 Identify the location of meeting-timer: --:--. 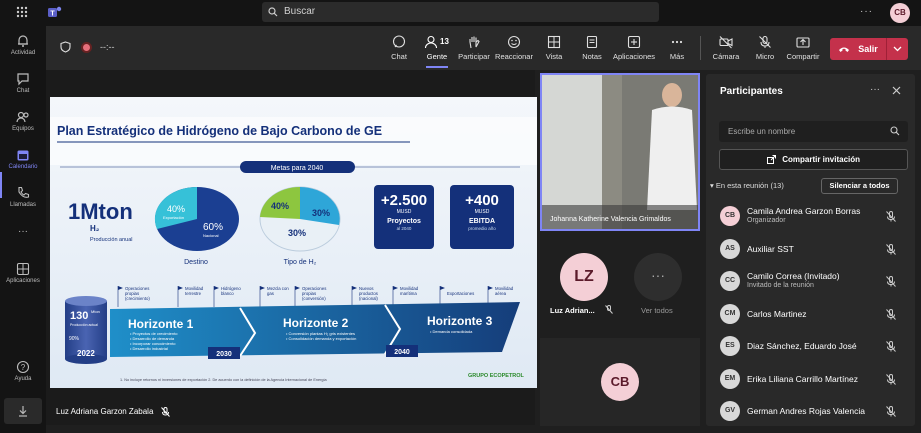
(107, 47).